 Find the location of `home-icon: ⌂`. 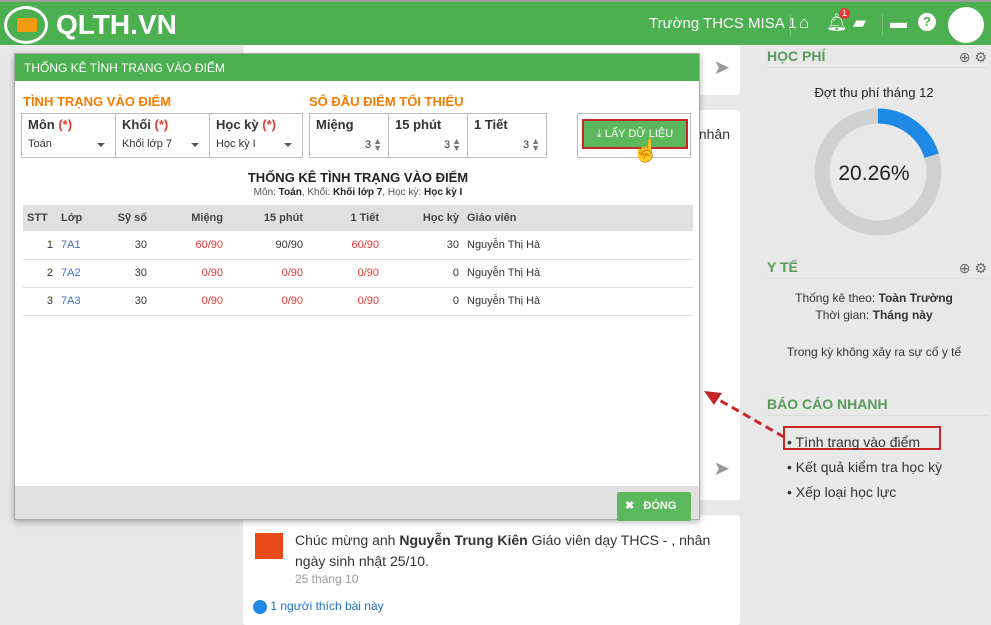

home-icon: ⌂ is located at coordinates (804, 23).